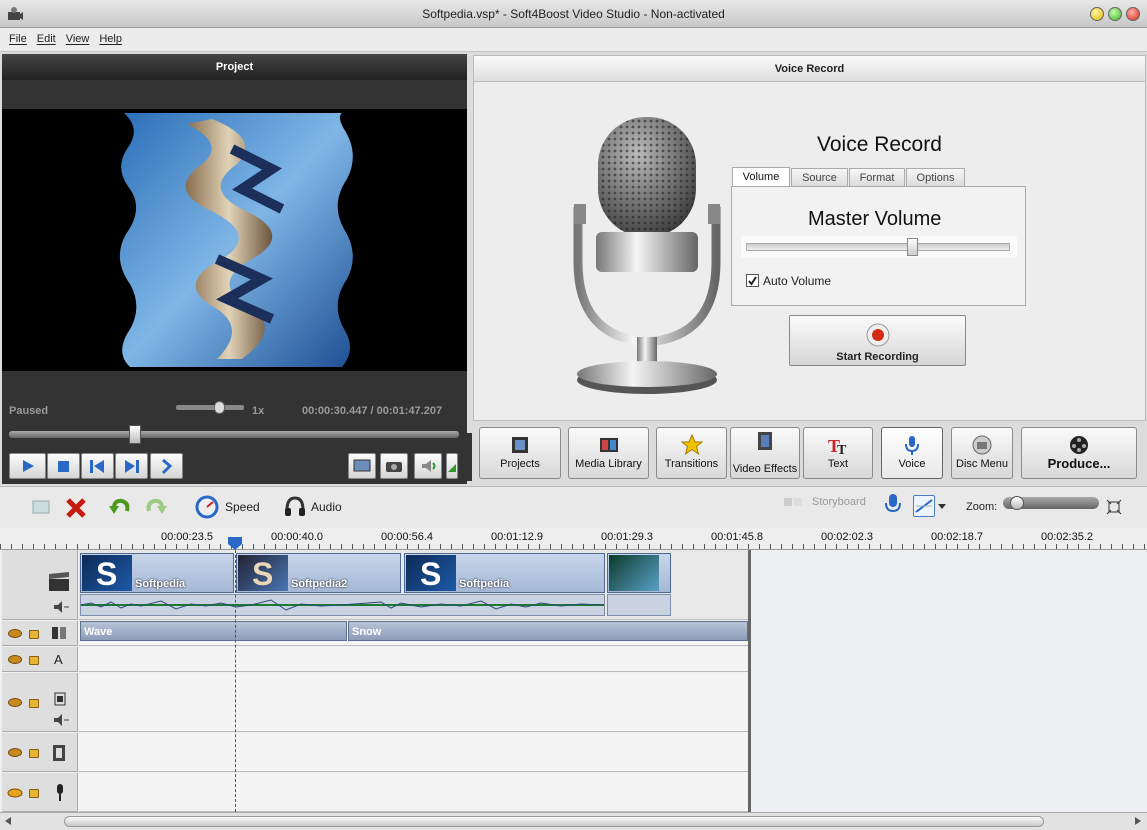 This screenshot has height=830, width=1147. Describe the element at coordinates (234, 240) in the screenshot. I see `video-preview` at that location.